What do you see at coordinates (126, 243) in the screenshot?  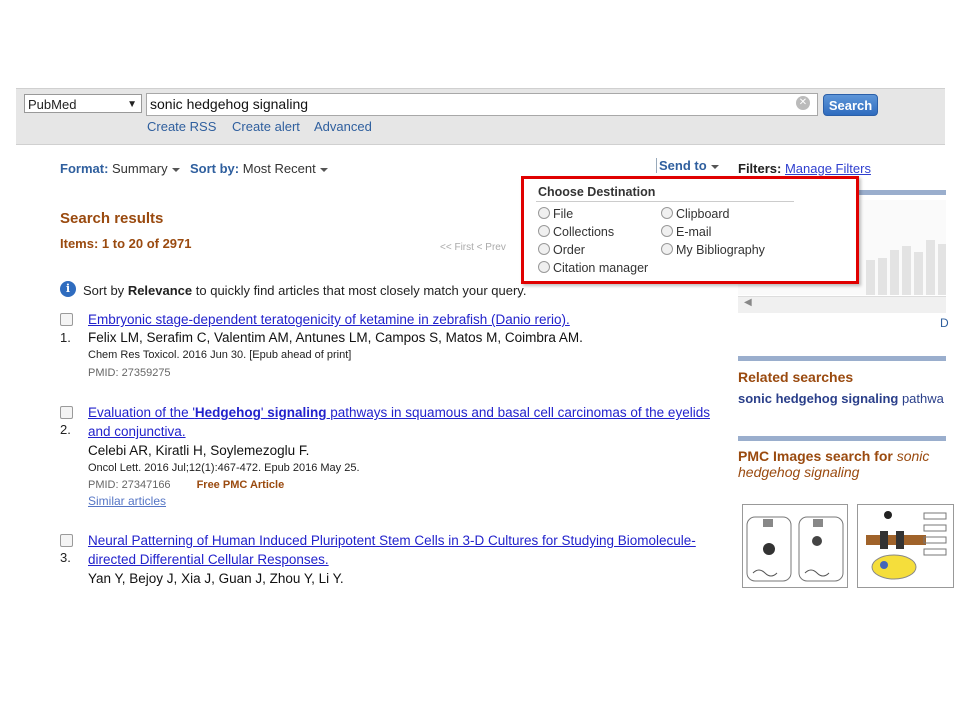 I see `items-count: Items: 1 to 20 of 2971` at bounding box center [126, 243].